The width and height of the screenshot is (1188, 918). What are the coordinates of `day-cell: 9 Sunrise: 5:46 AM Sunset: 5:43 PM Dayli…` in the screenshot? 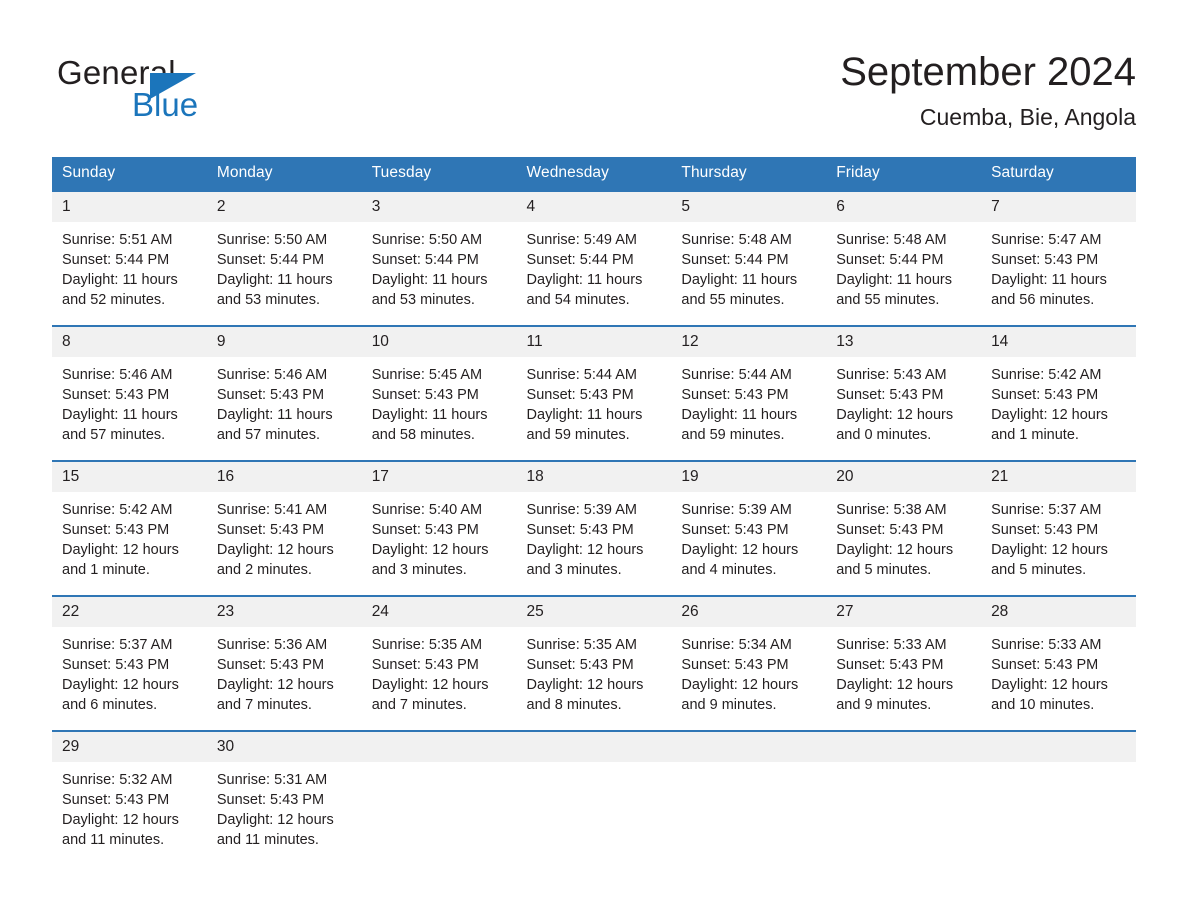 It's located at (284, 393).